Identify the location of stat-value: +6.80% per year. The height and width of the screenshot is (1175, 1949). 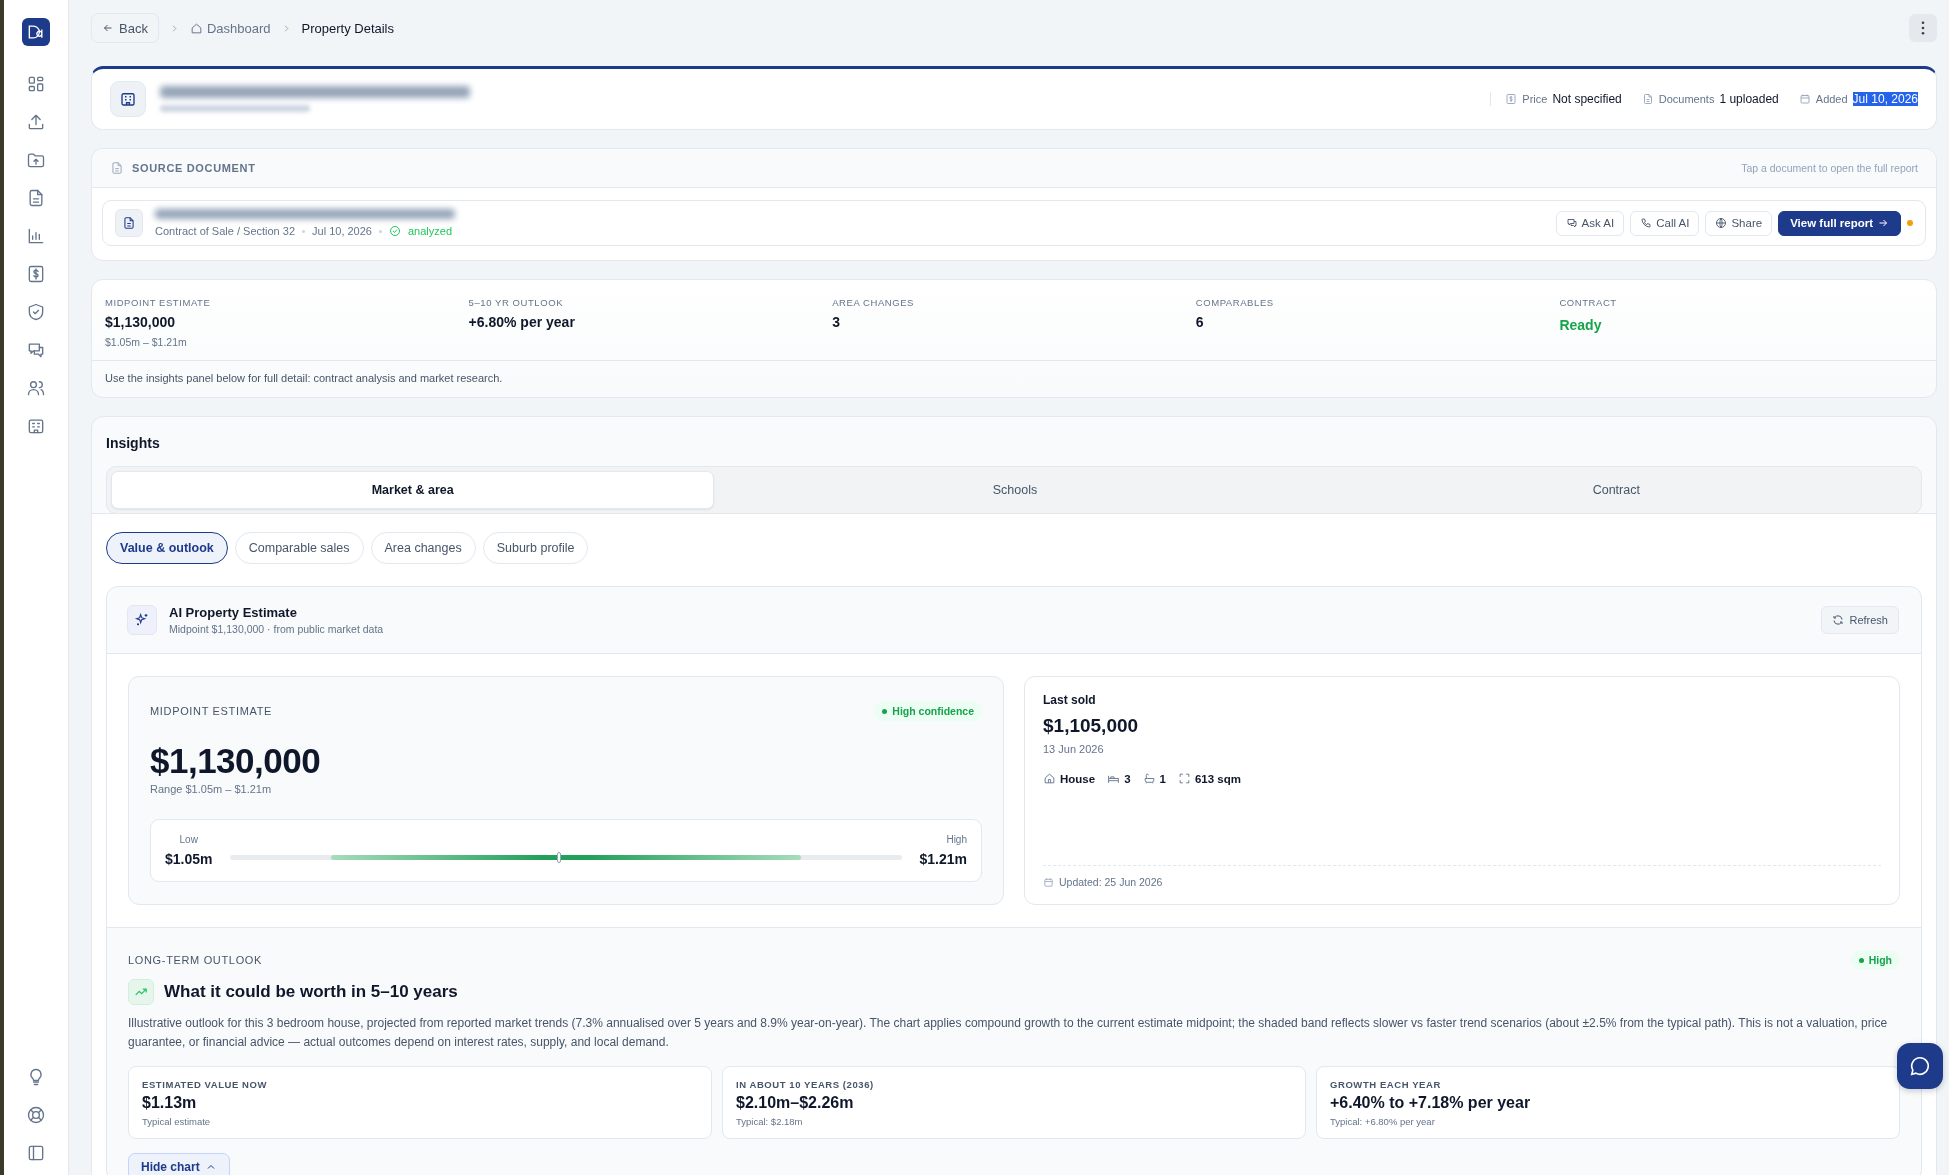
(522, 322).